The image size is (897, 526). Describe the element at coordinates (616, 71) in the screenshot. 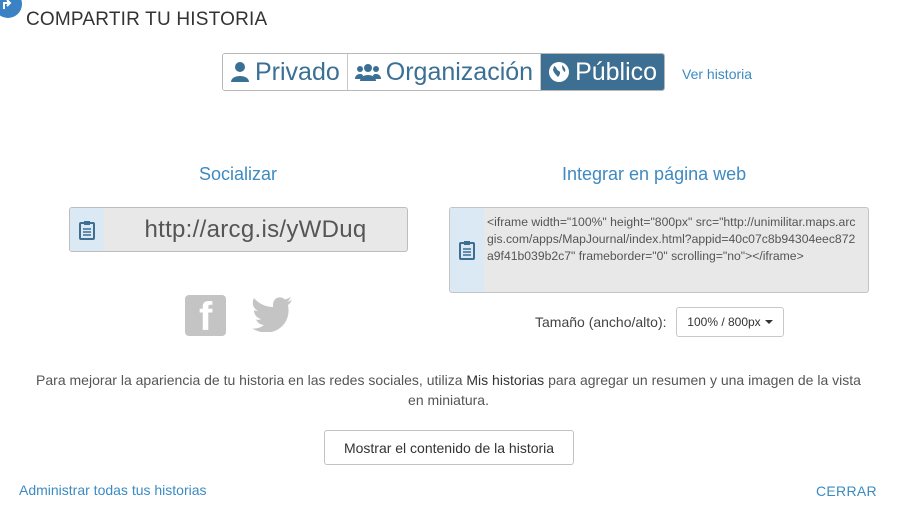

I see `visibility-public-label: Público` at that location.